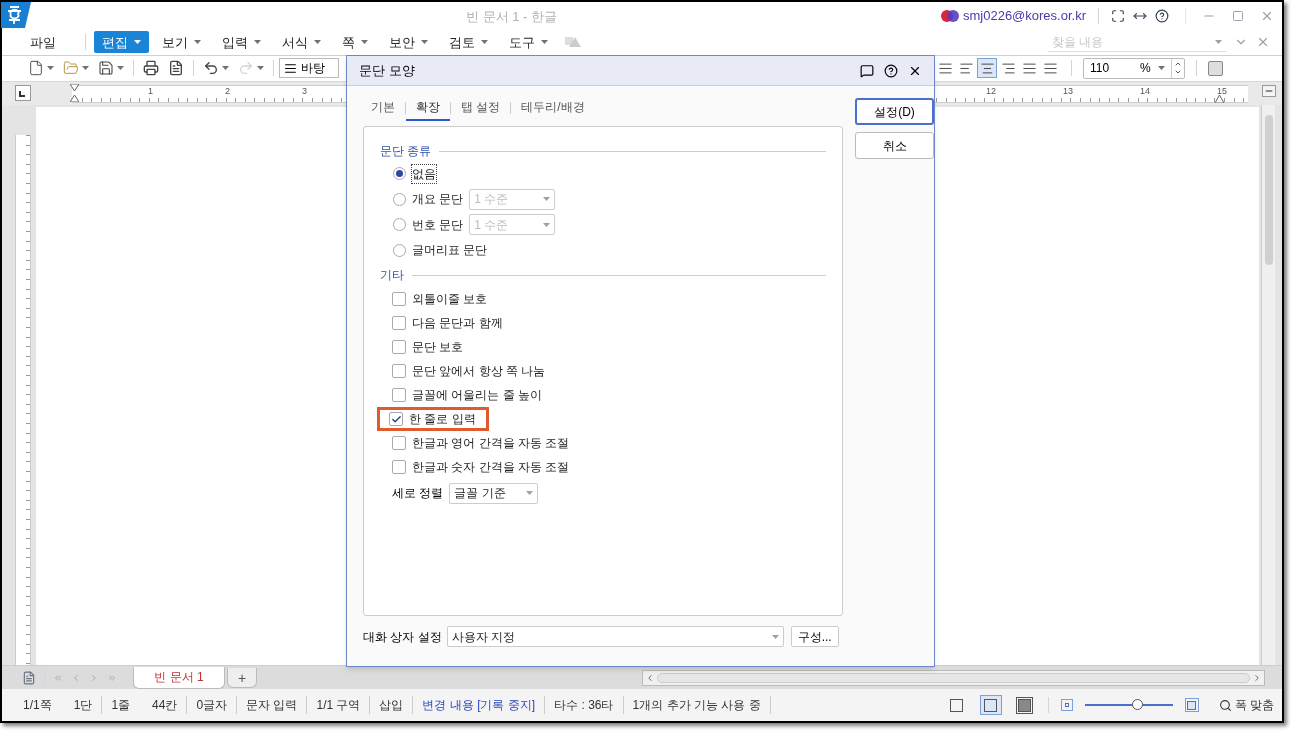 The width and height of the screenshot is (1291, 731). I want to click on zoom-slider, so click(1128, 705).